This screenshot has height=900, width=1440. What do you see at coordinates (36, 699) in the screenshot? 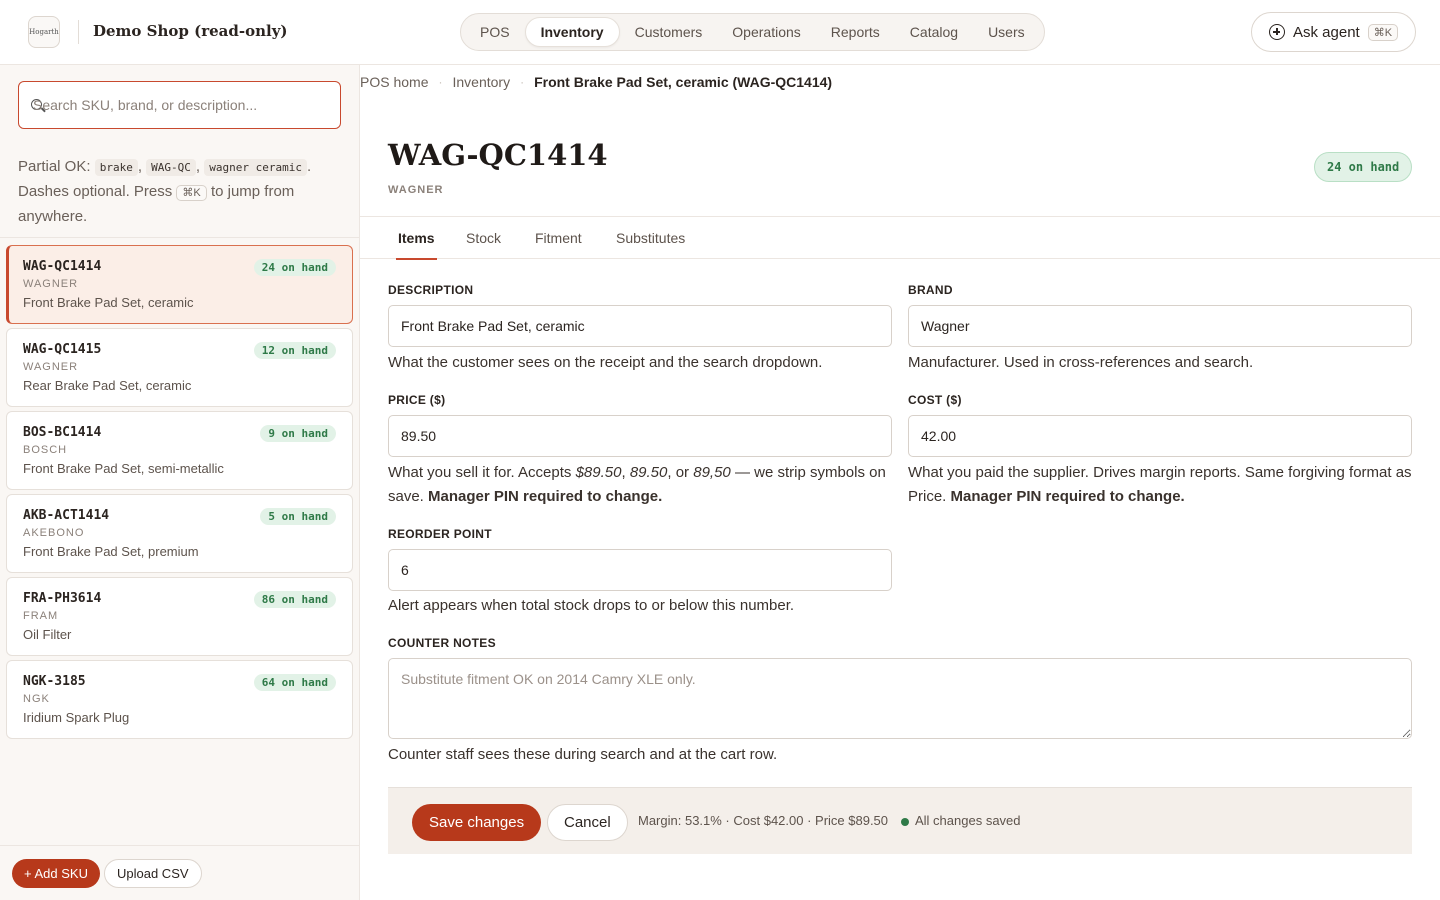
I see `sku-brand: NGK` at bounding box center [36, 699].